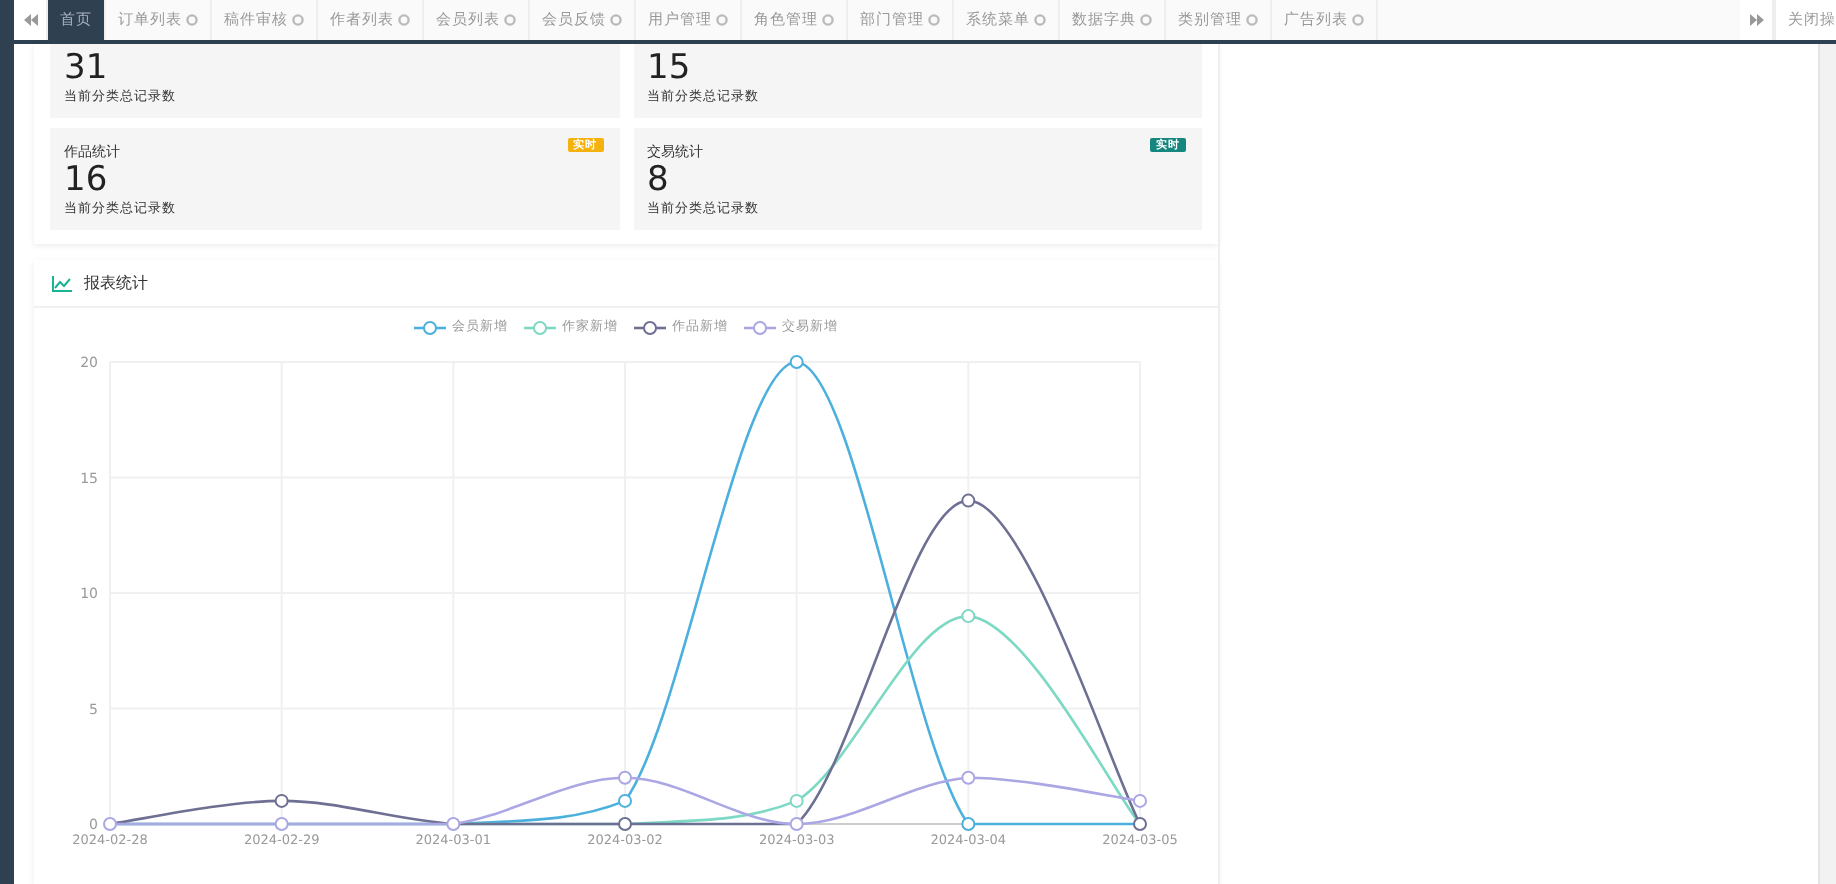 This screenshot has width=1836, height=884. I want to click on stat-value: 8, so click(658, 180).